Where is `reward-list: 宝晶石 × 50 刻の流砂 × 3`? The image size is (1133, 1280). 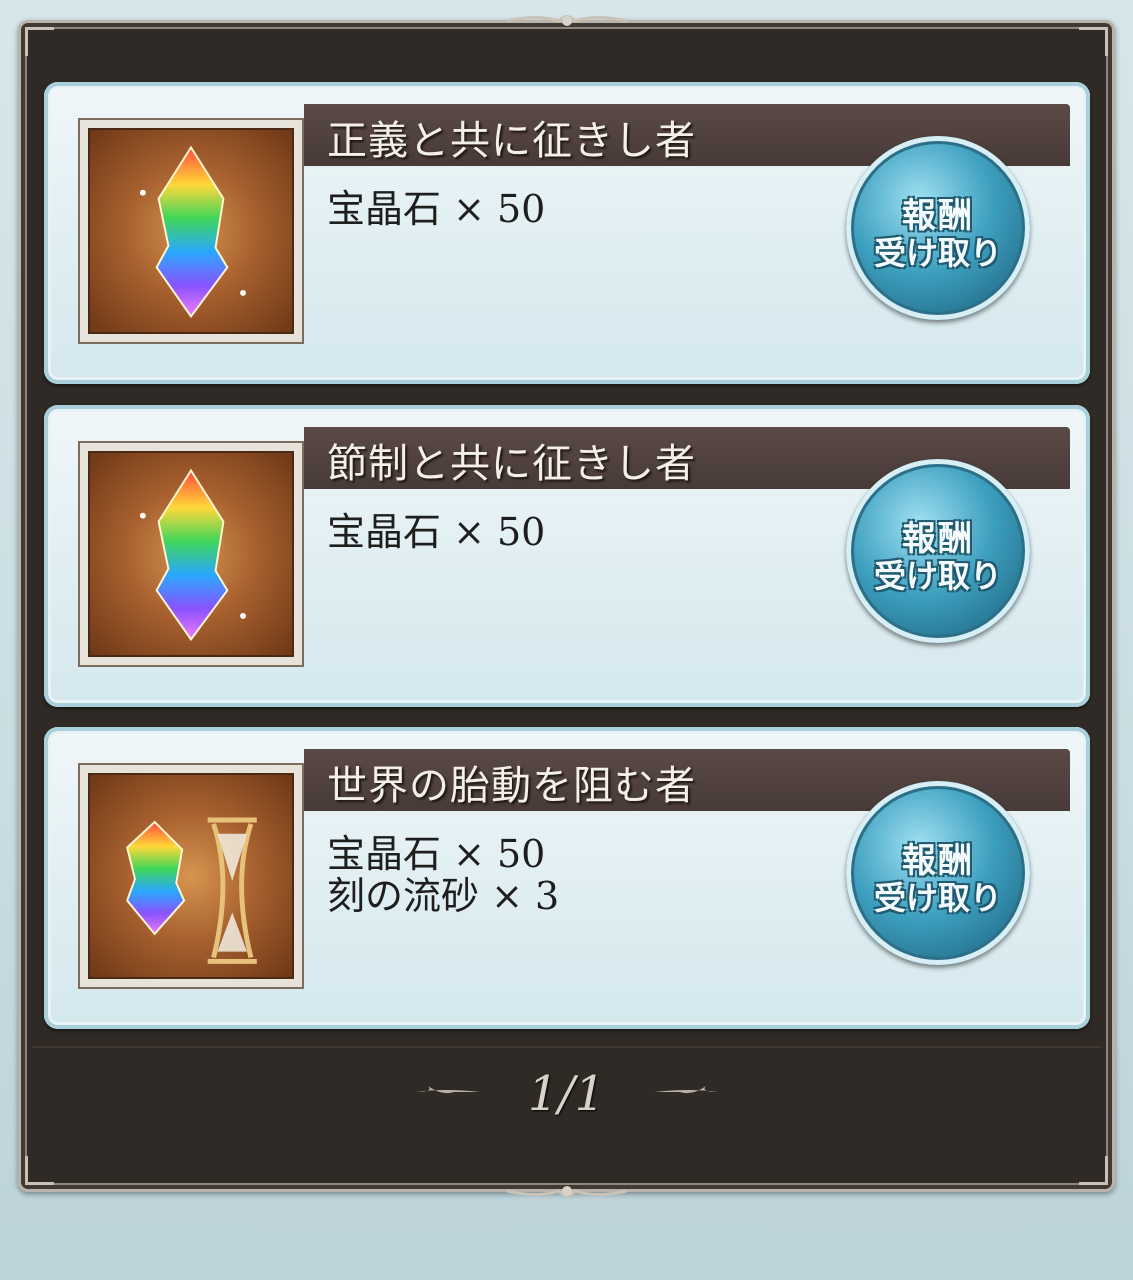
reward-list: 宝晶石 × 50 刻の流砂 × 3 is located at coordinates (443, 875).